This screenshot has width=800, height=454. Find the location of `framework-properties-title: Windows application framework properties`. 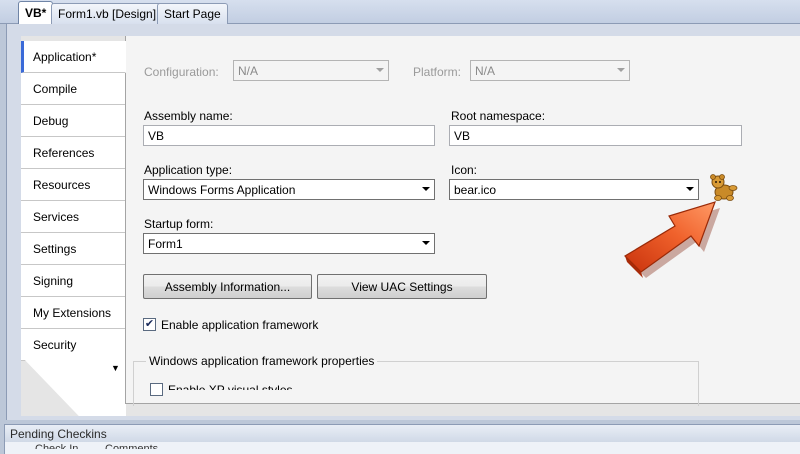

framework-properties-title: Windows application framework properties is located at coordinates (262, 361).